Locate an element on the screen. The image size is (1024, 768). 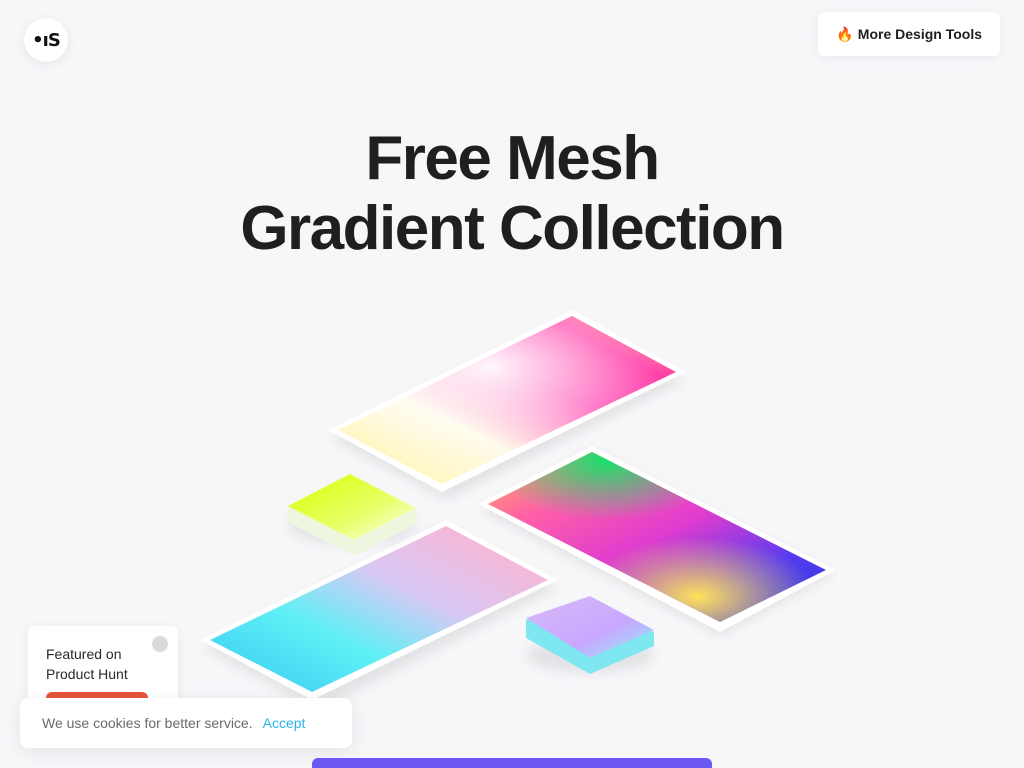
primary-cta-button is located at coordinates (512, 763).